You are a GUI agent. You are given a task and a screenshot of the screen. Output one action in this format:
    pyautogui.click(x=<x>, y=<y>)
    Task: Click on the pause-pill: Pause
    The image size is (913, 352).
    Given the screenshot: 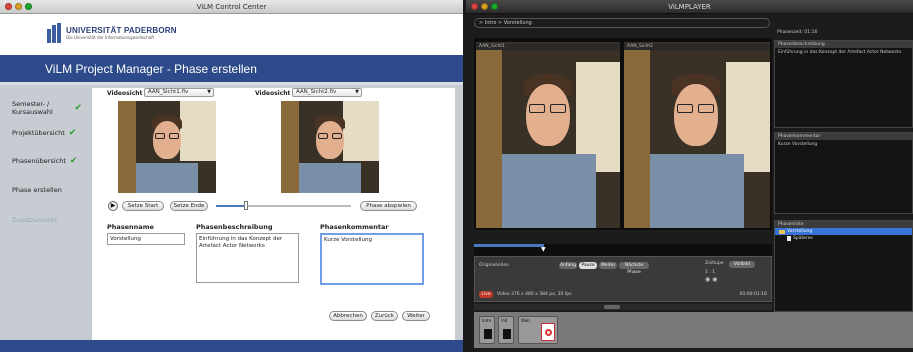 What is the action you would take?
    pyautogui.click(x=588, y=265)
    